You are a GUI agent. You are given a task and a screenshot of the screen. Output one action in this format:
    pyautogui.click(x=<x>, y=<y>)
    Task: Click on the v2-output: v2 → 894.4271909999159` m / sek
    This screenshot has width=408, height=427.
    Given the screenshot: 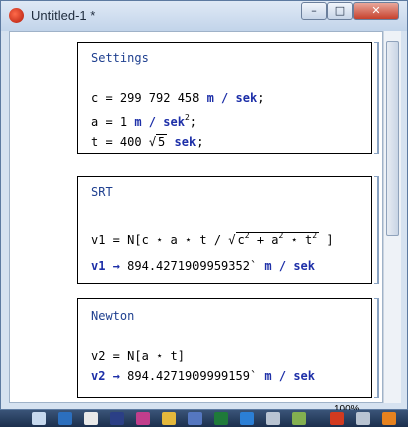 What is the action you would take?
    pyautogui.click(x=203, y=376)
    